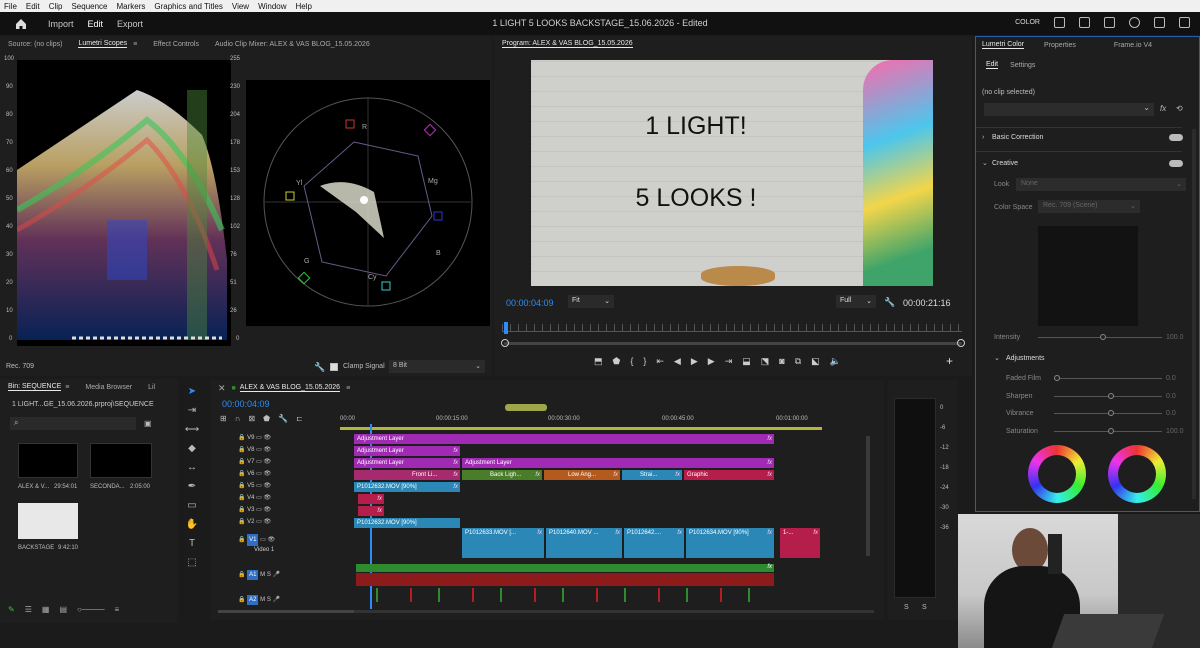 The height and width of the screenshot is (648, 1200). Describe the element at coordinates (654, 543) in the screenshot. I see `clip-v1-c: P1012642.... fx` at that location.